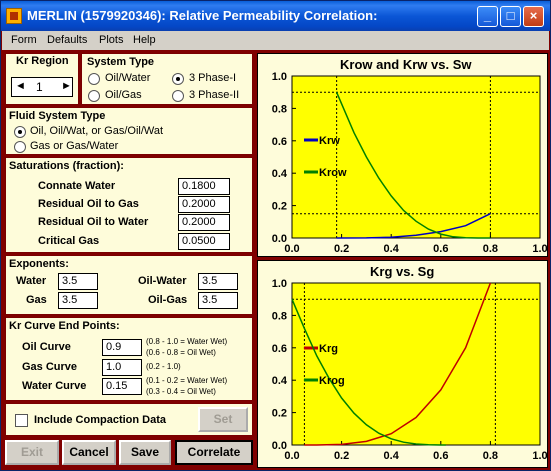 This screenshot has height=471, width=551. What do you see at coordinates (50, 367) in the screenshot?
I see `gas-curve-label: Gas Curve` at bounding box center [50, 367].